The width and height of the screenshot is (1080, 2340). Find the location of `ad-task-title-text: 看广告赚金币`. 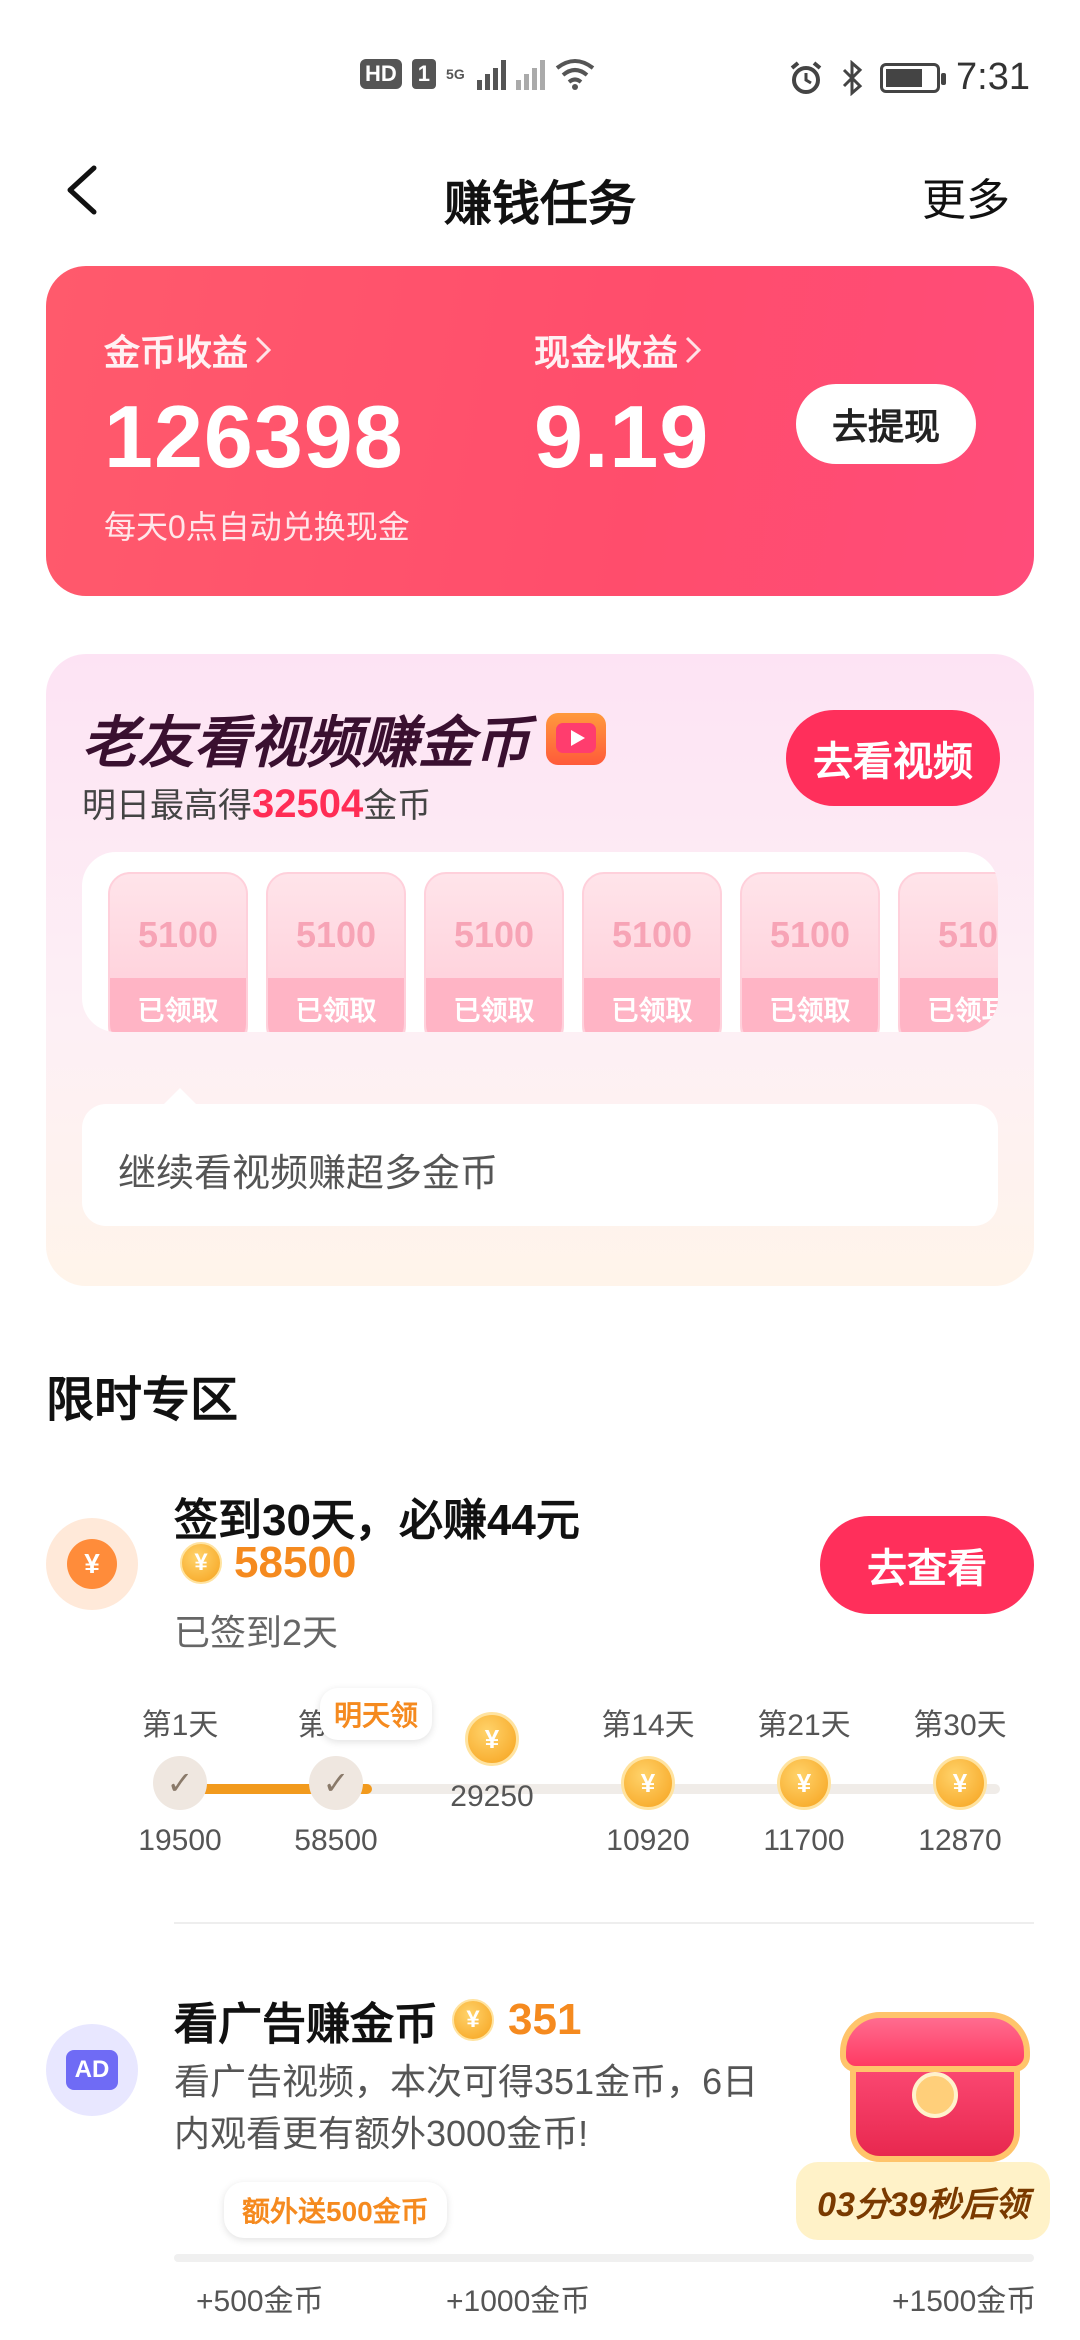

ad-task-title-text: 看广告赚金币 is located at coordinates (306, 2024).